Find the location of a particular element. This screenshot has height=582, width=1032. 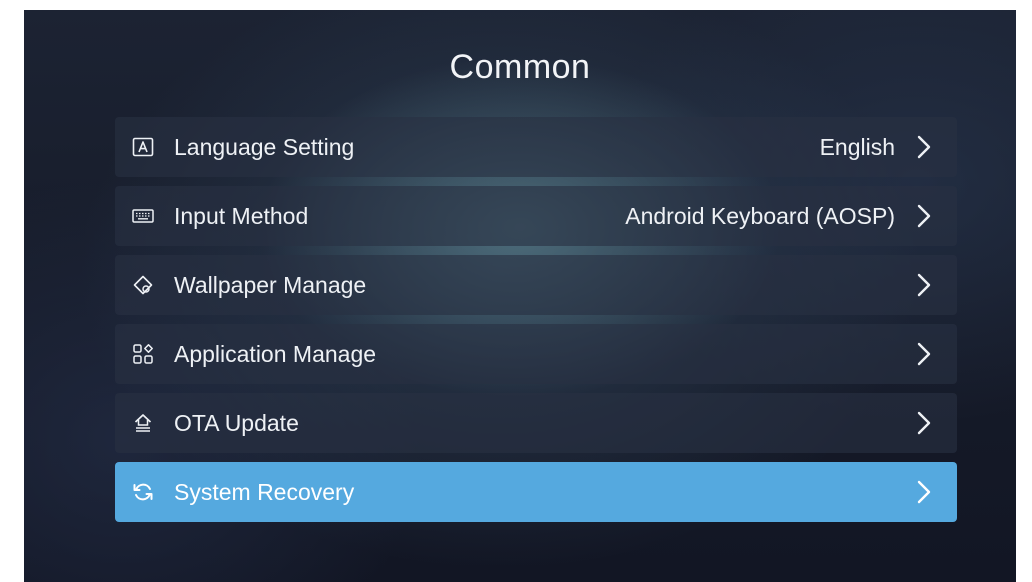

menu-item-label: Input Method is located at coordinates (241, 215).